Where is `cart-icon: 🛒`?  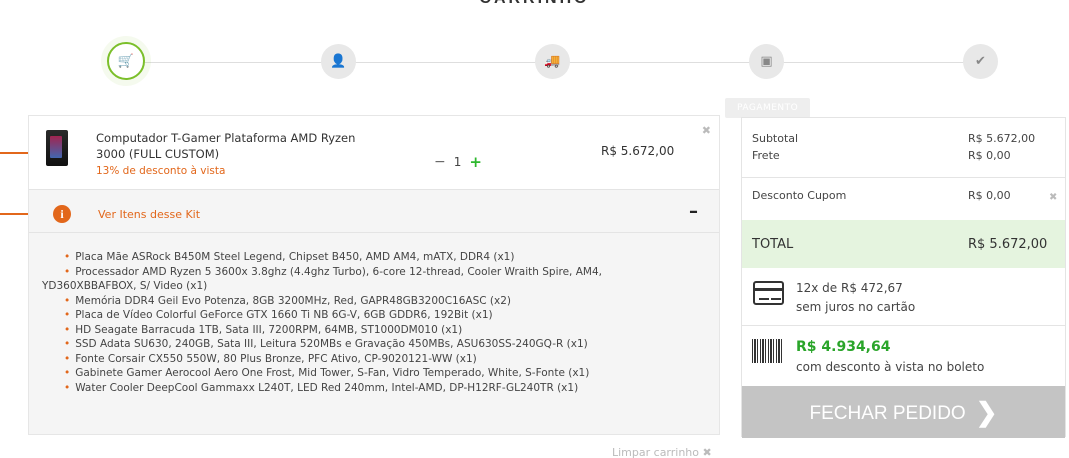
cart-icon: 🛒 is located at coordinates (126, 61).